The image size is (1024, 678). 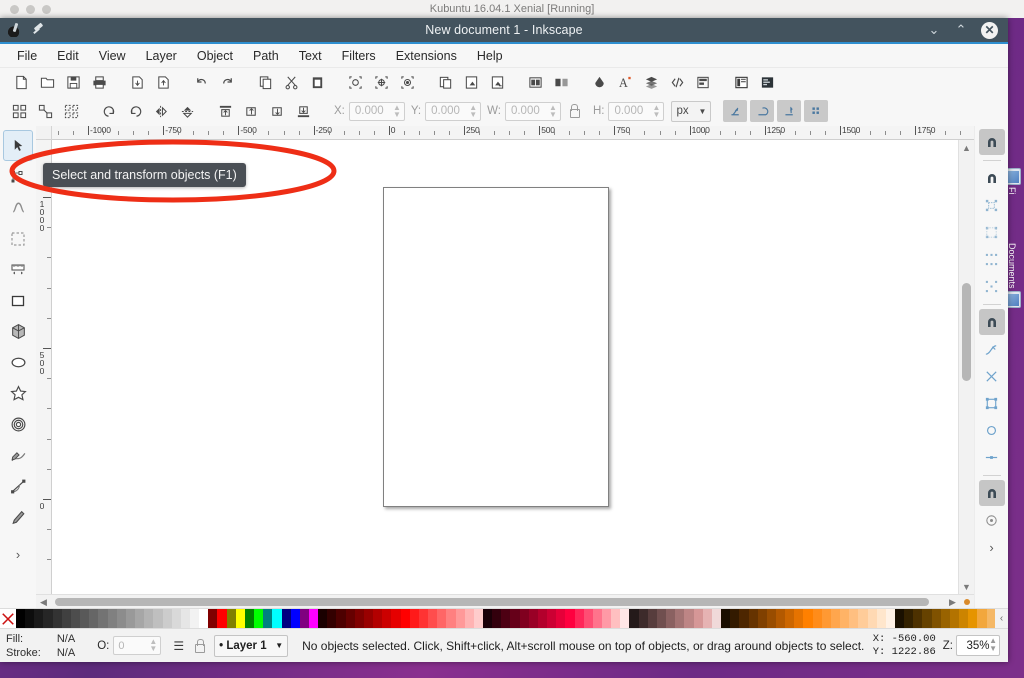 What do you see at coordinates (18, 176) in the screenshot?
I see `node-tool` at bounding box center [18, 176].